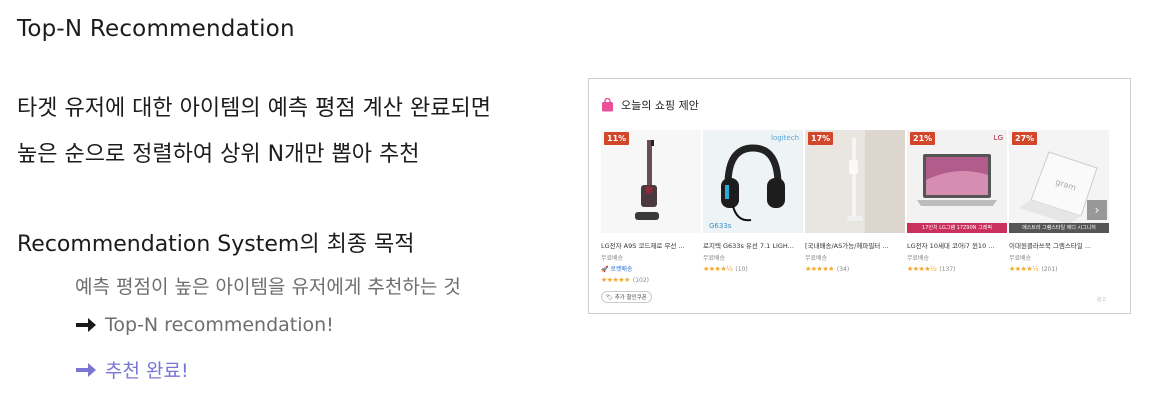 The width and height of the screenshot is (1154, 420). Describe the element at coordinates (147, 371) in the screenshot. I see `bullet-done-text: 추천 완료!` at that location.